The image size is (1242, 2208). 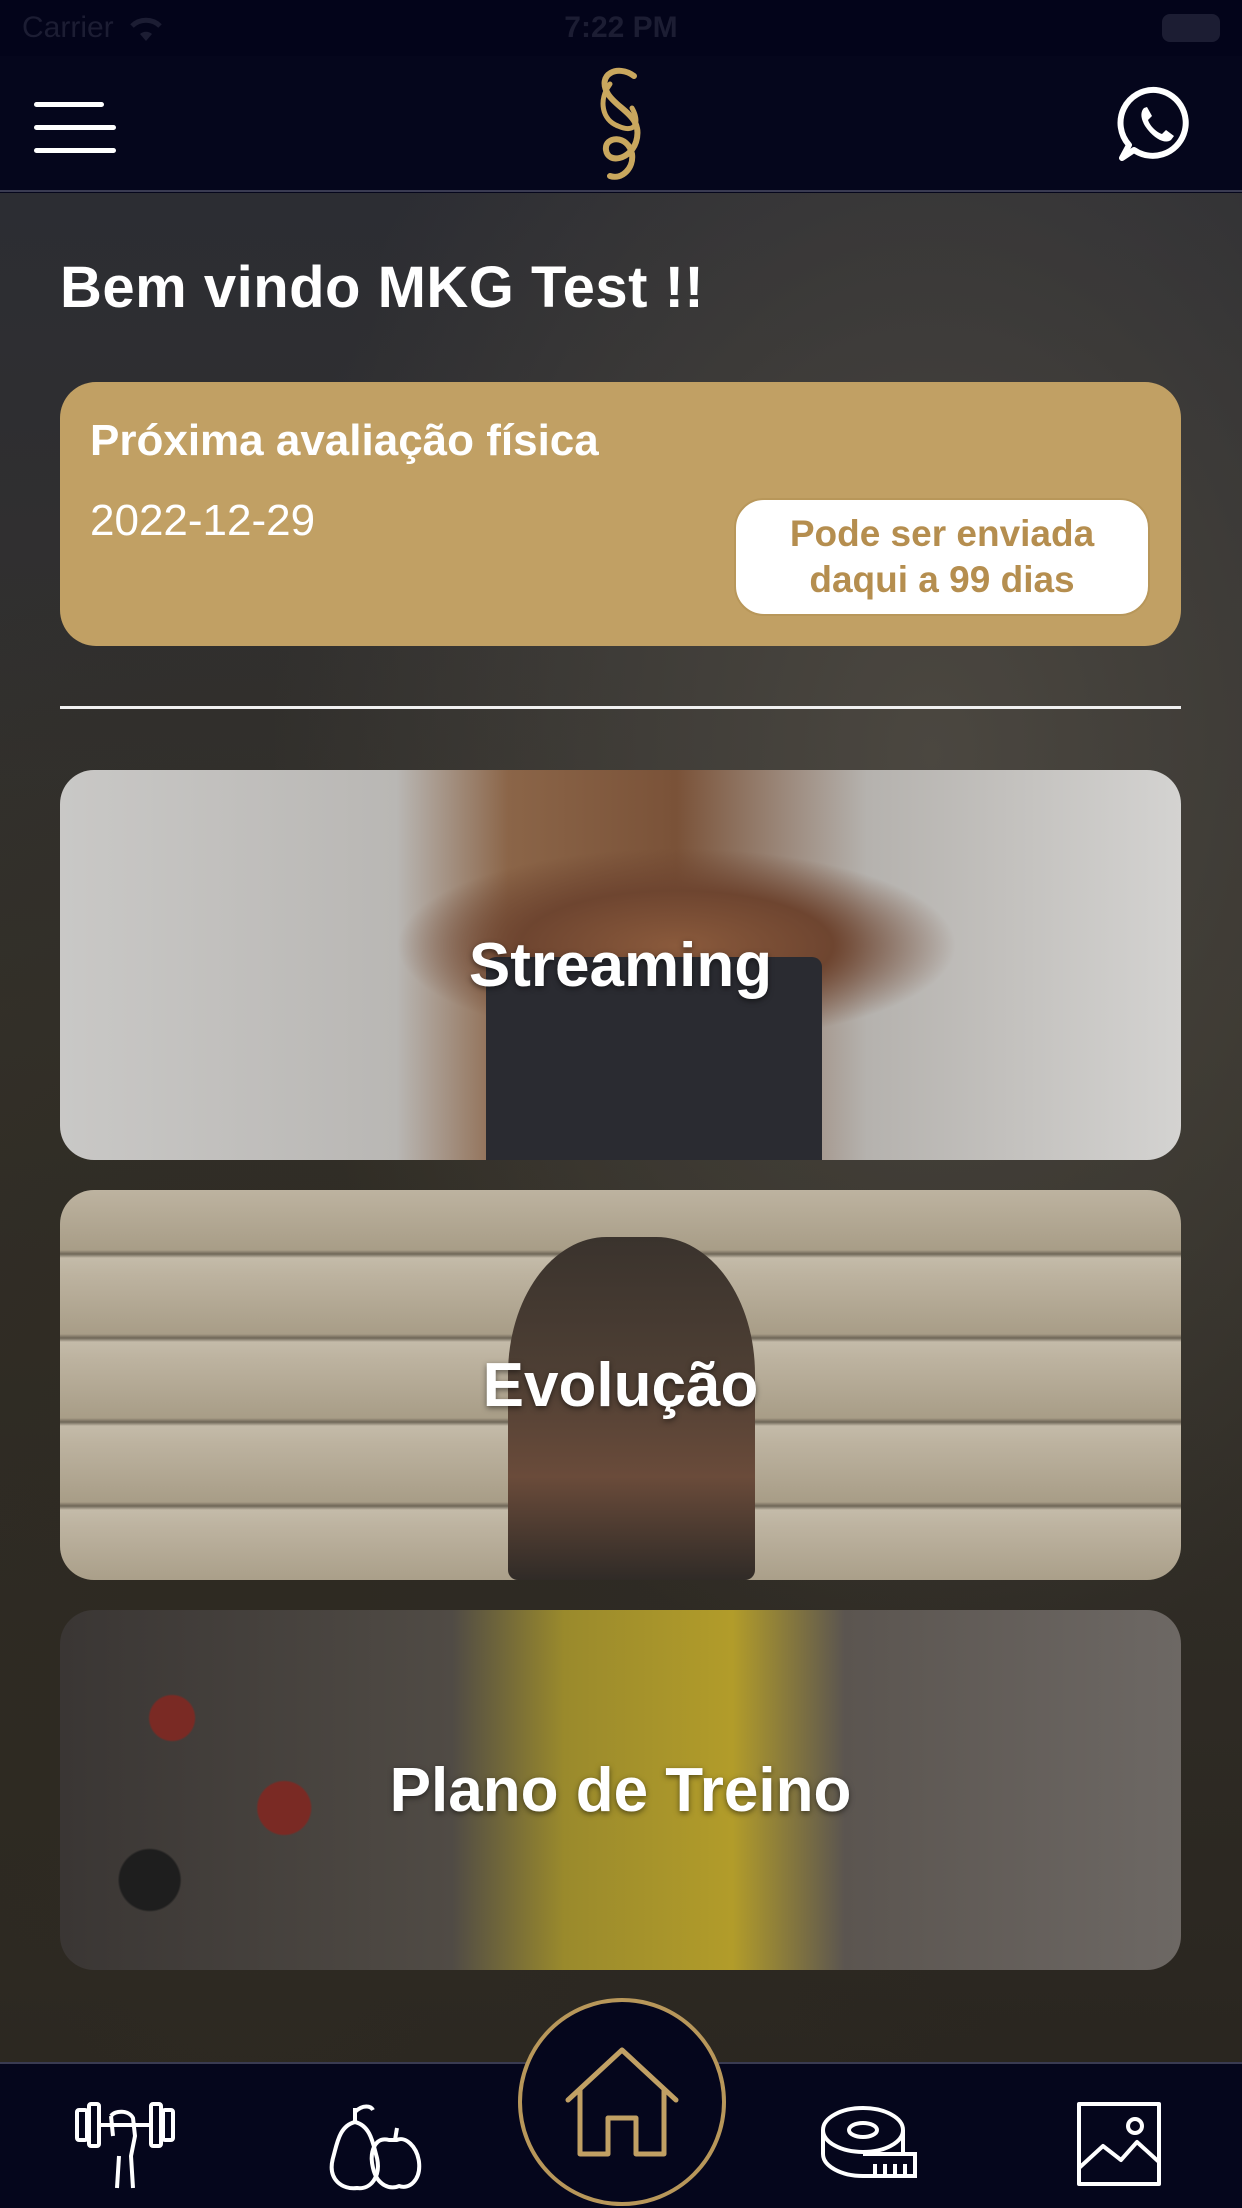 I want to click on menu-line-top, so click(x=69, y=104).